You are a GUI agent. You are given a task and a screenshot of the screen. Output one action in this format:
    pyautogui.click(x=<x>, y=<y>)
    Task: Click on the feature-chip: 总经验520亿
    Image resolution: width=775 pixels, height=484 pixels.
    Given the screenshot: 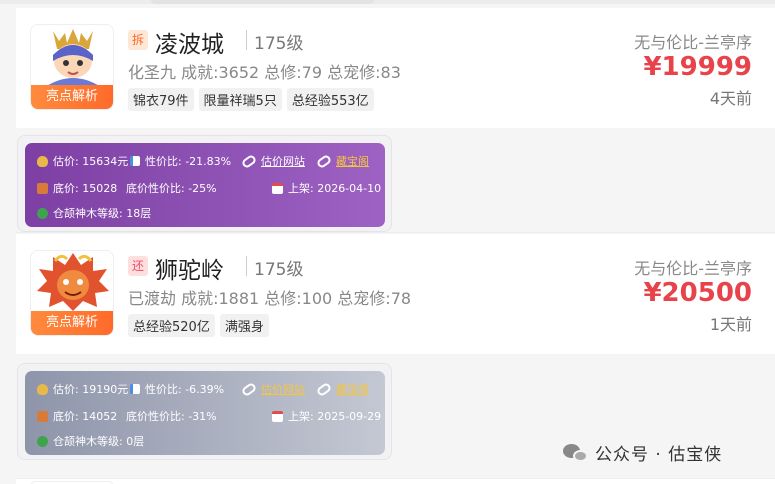 What is the action you would take?
    pyautogui.click(x=171, y=325)
    